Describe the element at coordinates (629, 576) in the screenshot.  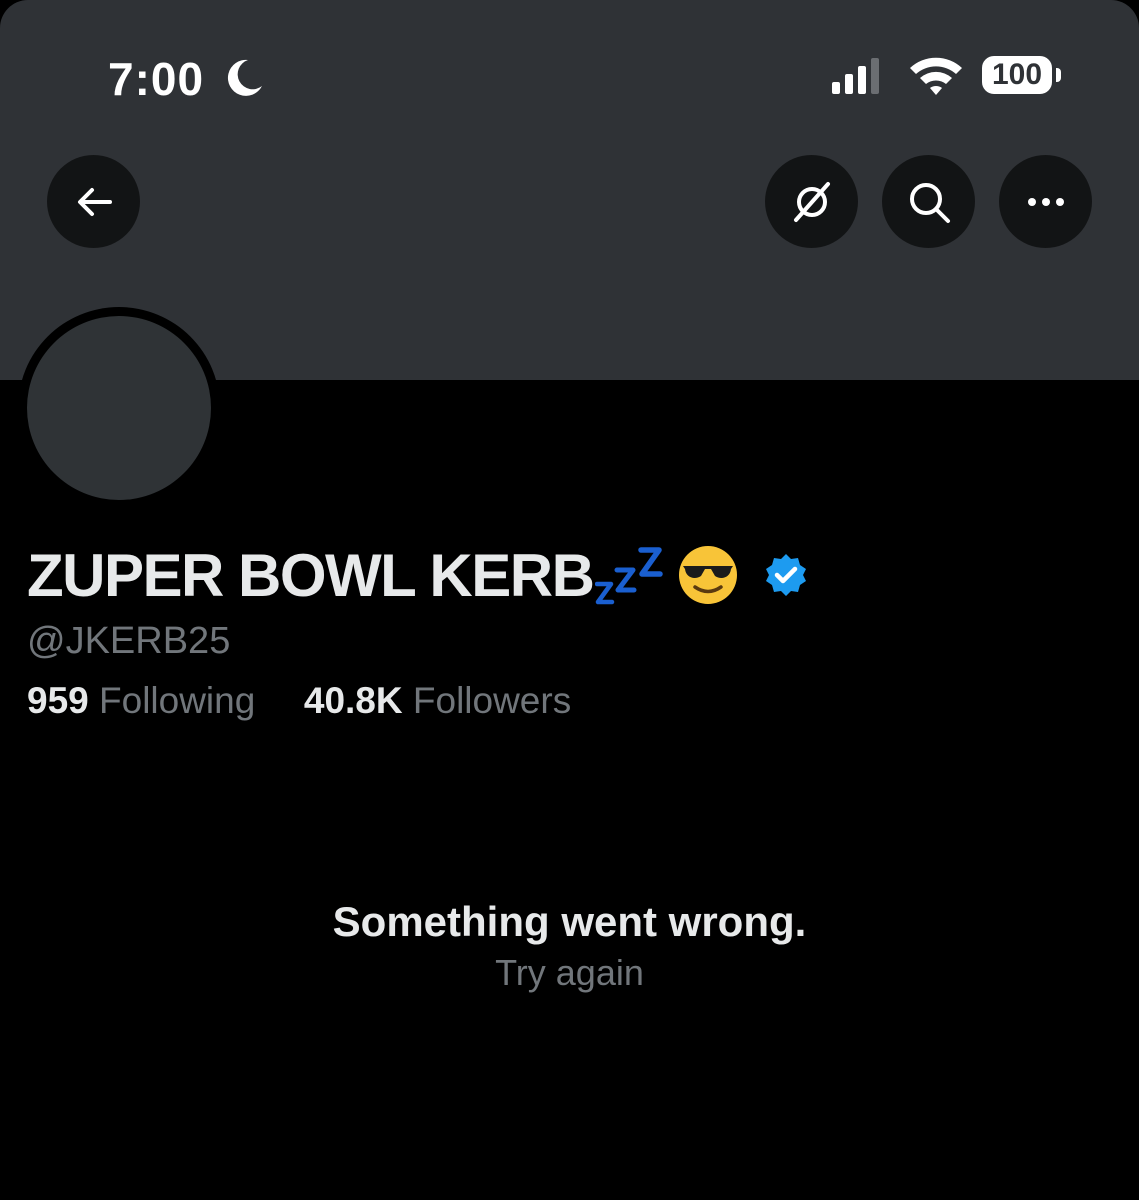
I see `zzz-emoji` at that location.